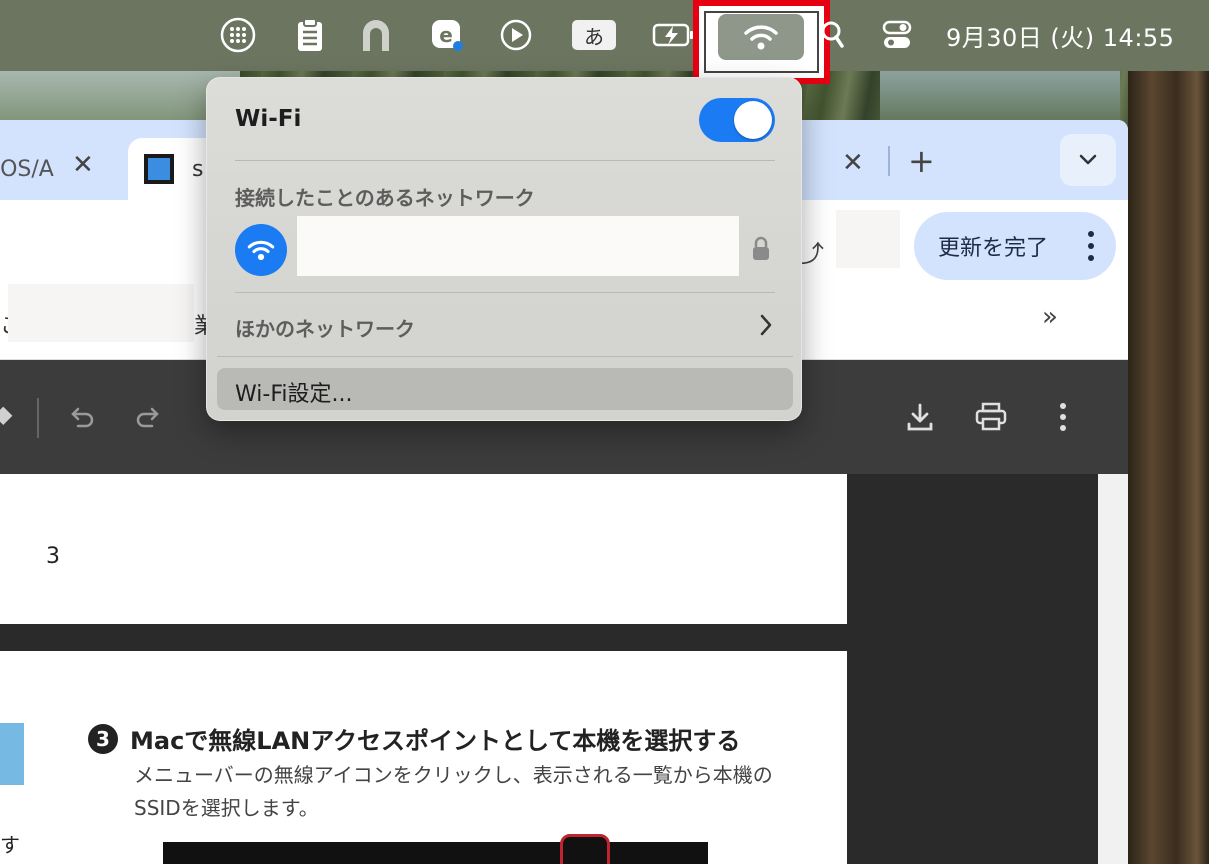 Image resolution: width=1209 pixels, height=864 pixels. I want to click on ime-label: あ, so click(594, 35).